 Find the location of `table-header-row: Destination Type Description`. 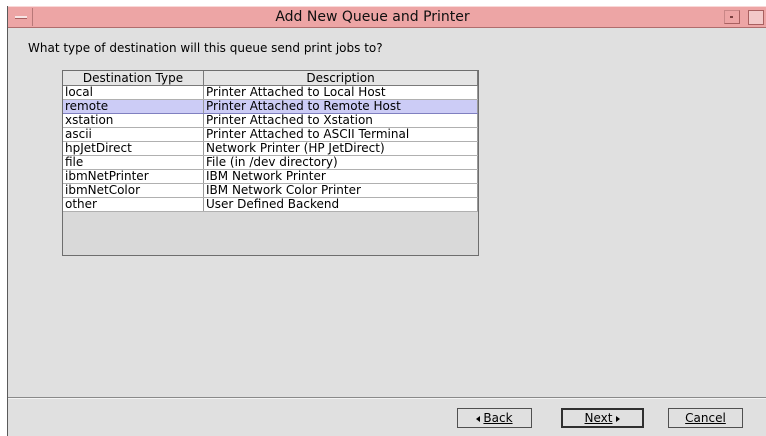

table-header-row: Destination Type Description is located at coordinates (270, 78).